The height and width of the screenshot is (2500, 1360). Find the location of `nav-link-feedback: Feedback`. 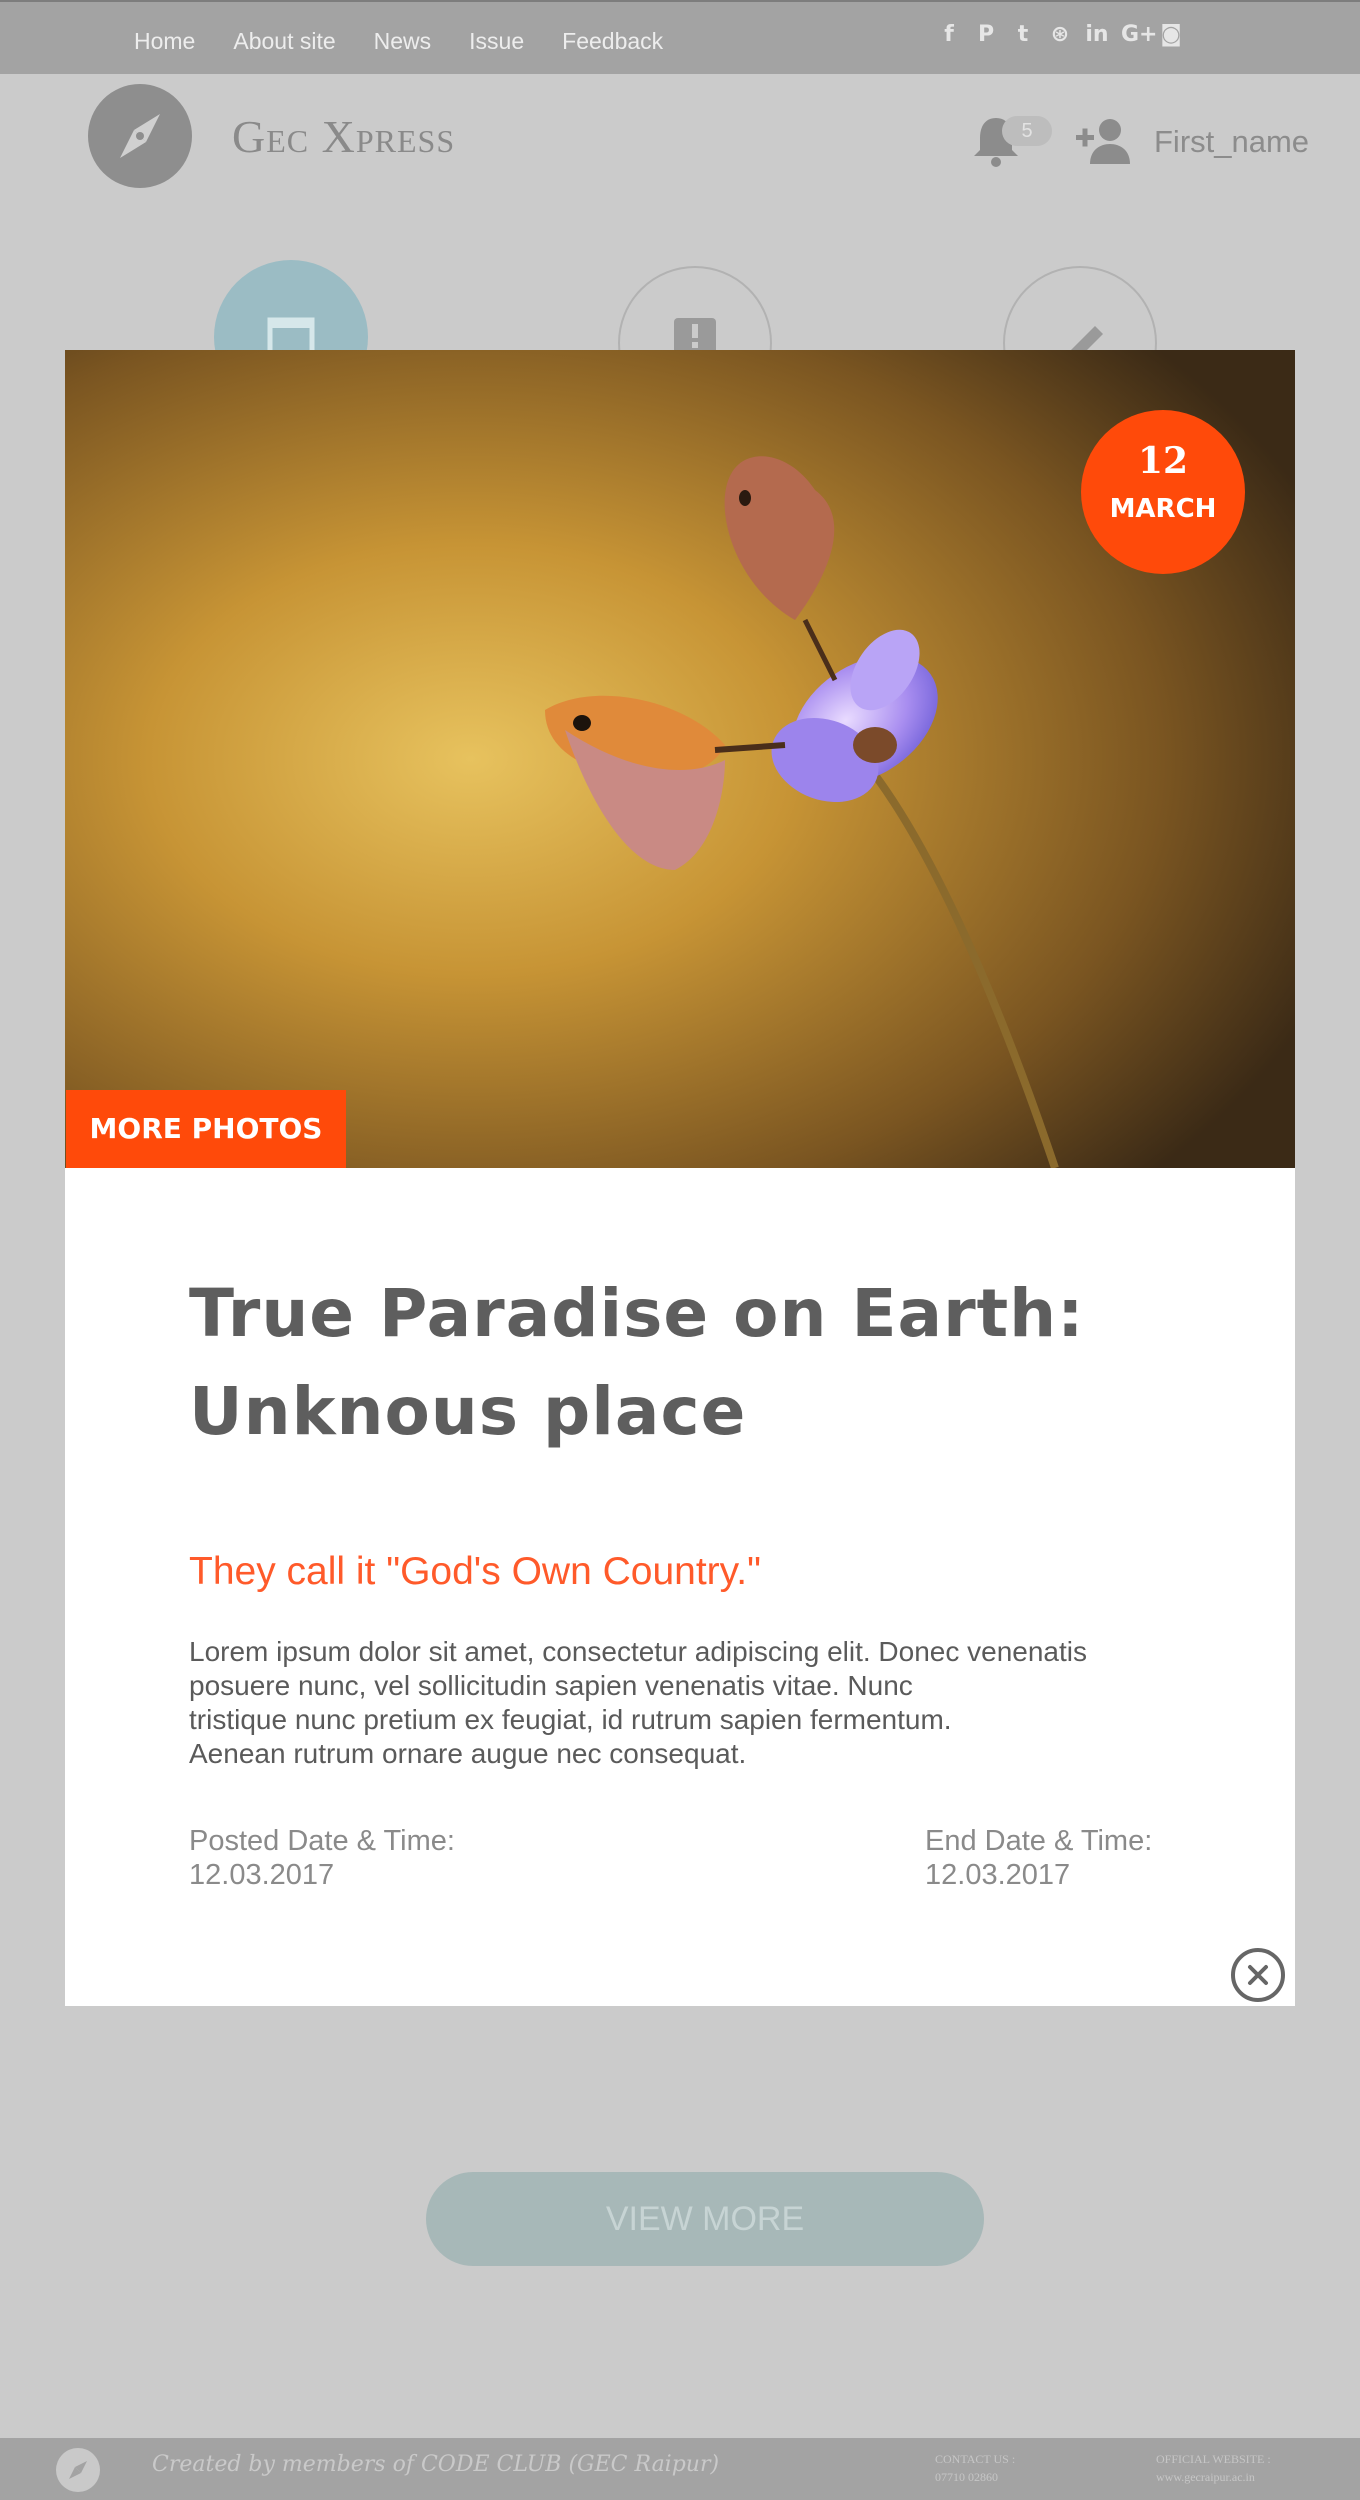

nav-link-feedback: Feedback is located at coordinates (612, 41).